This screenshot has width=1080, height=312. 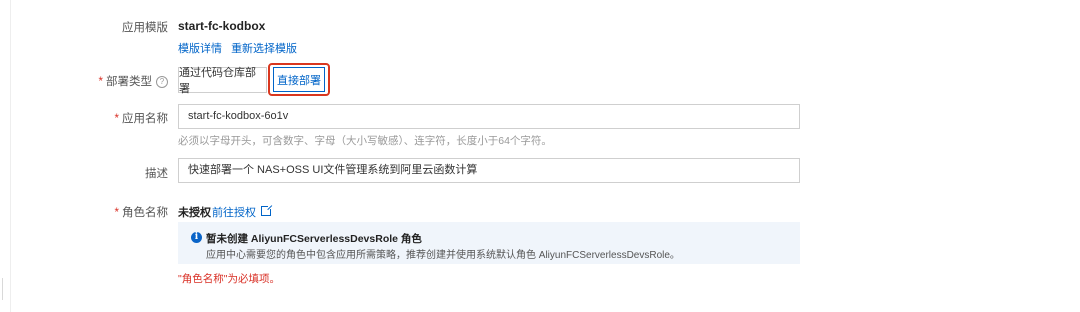 What do you see at coordinates (200, 49) in the screenshot?
I see `template-details-link: 模版详情` at bounding box center [200, 49].